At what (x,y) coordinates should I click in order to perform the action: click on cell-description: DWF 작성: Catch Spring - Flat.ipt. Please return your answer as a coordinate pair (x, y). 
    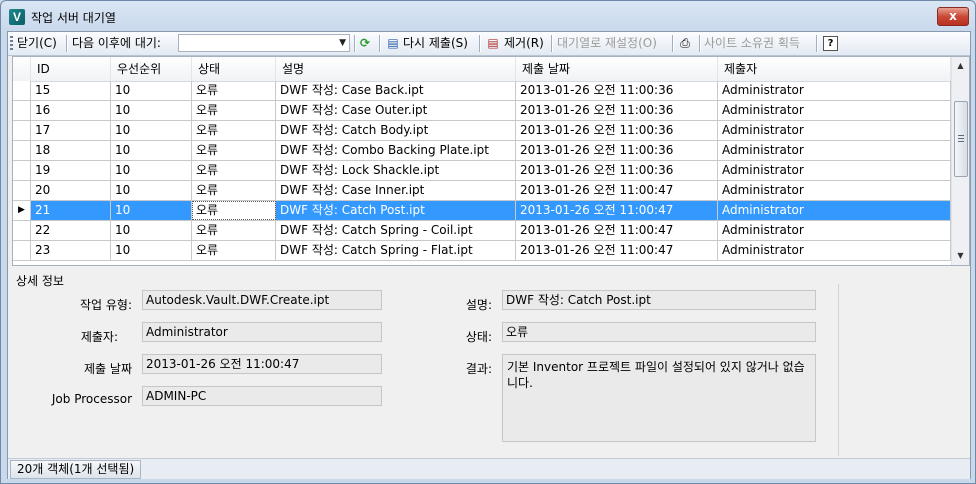
    Looking at the image, I should click on (396, 250).